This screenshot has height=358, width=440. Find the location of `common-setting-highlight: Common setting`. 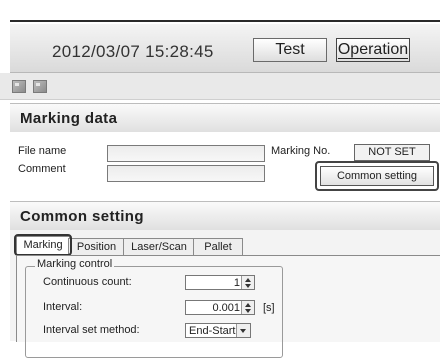

common-setting-highlight: Common setting is located at coordinates (377, 176).